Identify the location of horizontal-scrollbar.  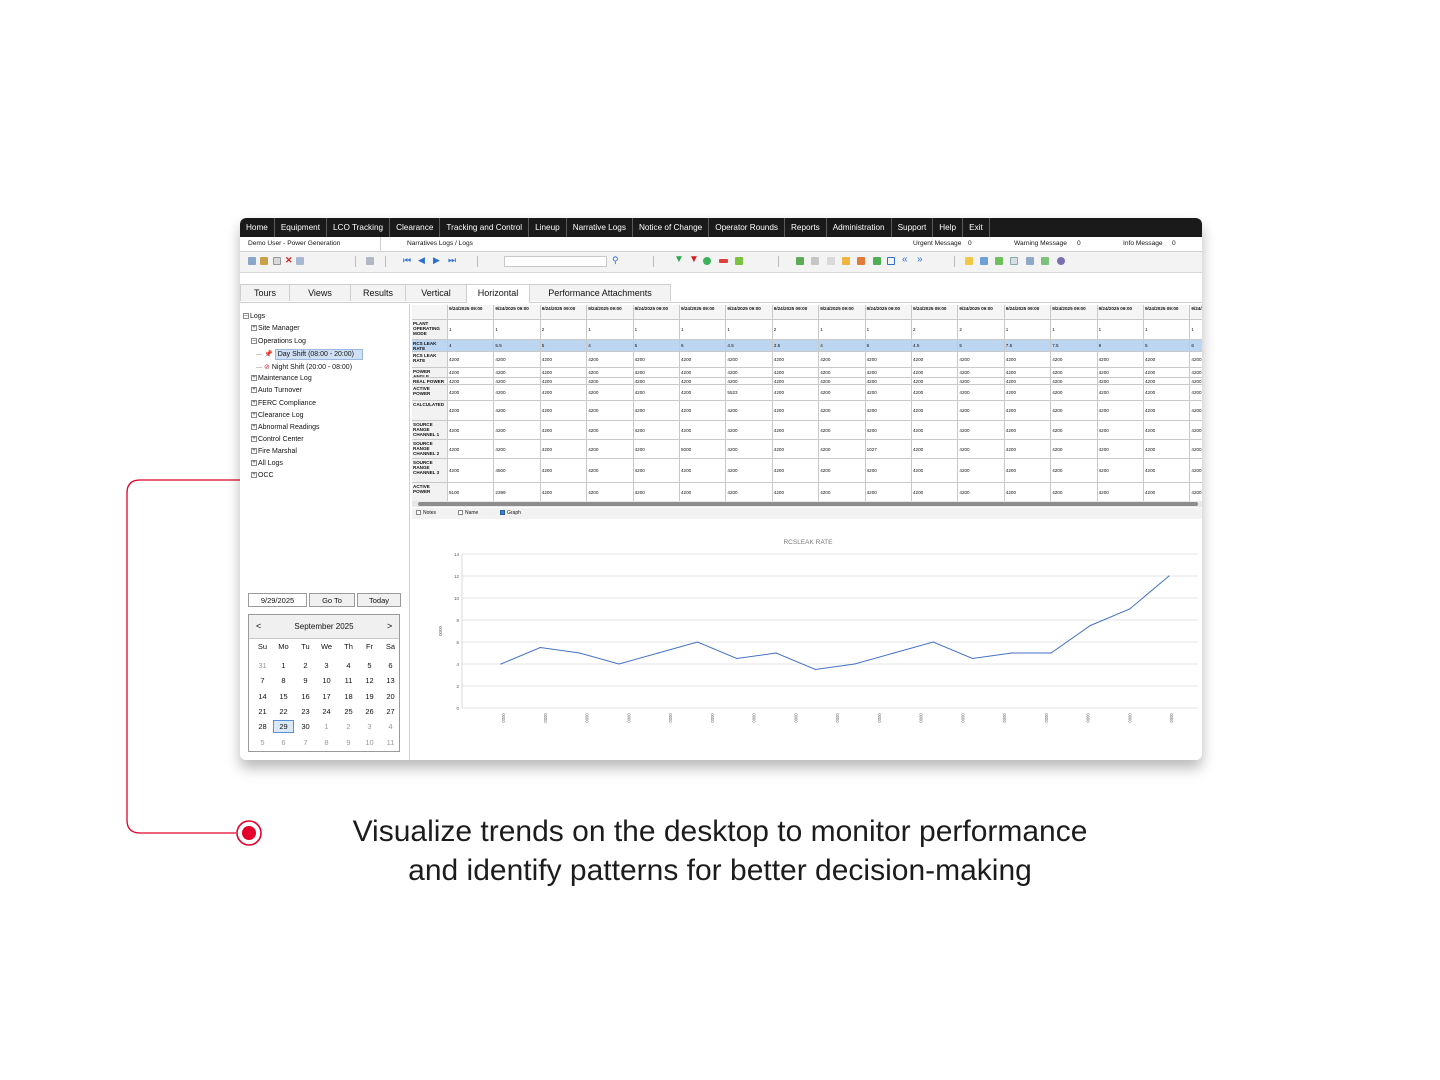
(807, 504).